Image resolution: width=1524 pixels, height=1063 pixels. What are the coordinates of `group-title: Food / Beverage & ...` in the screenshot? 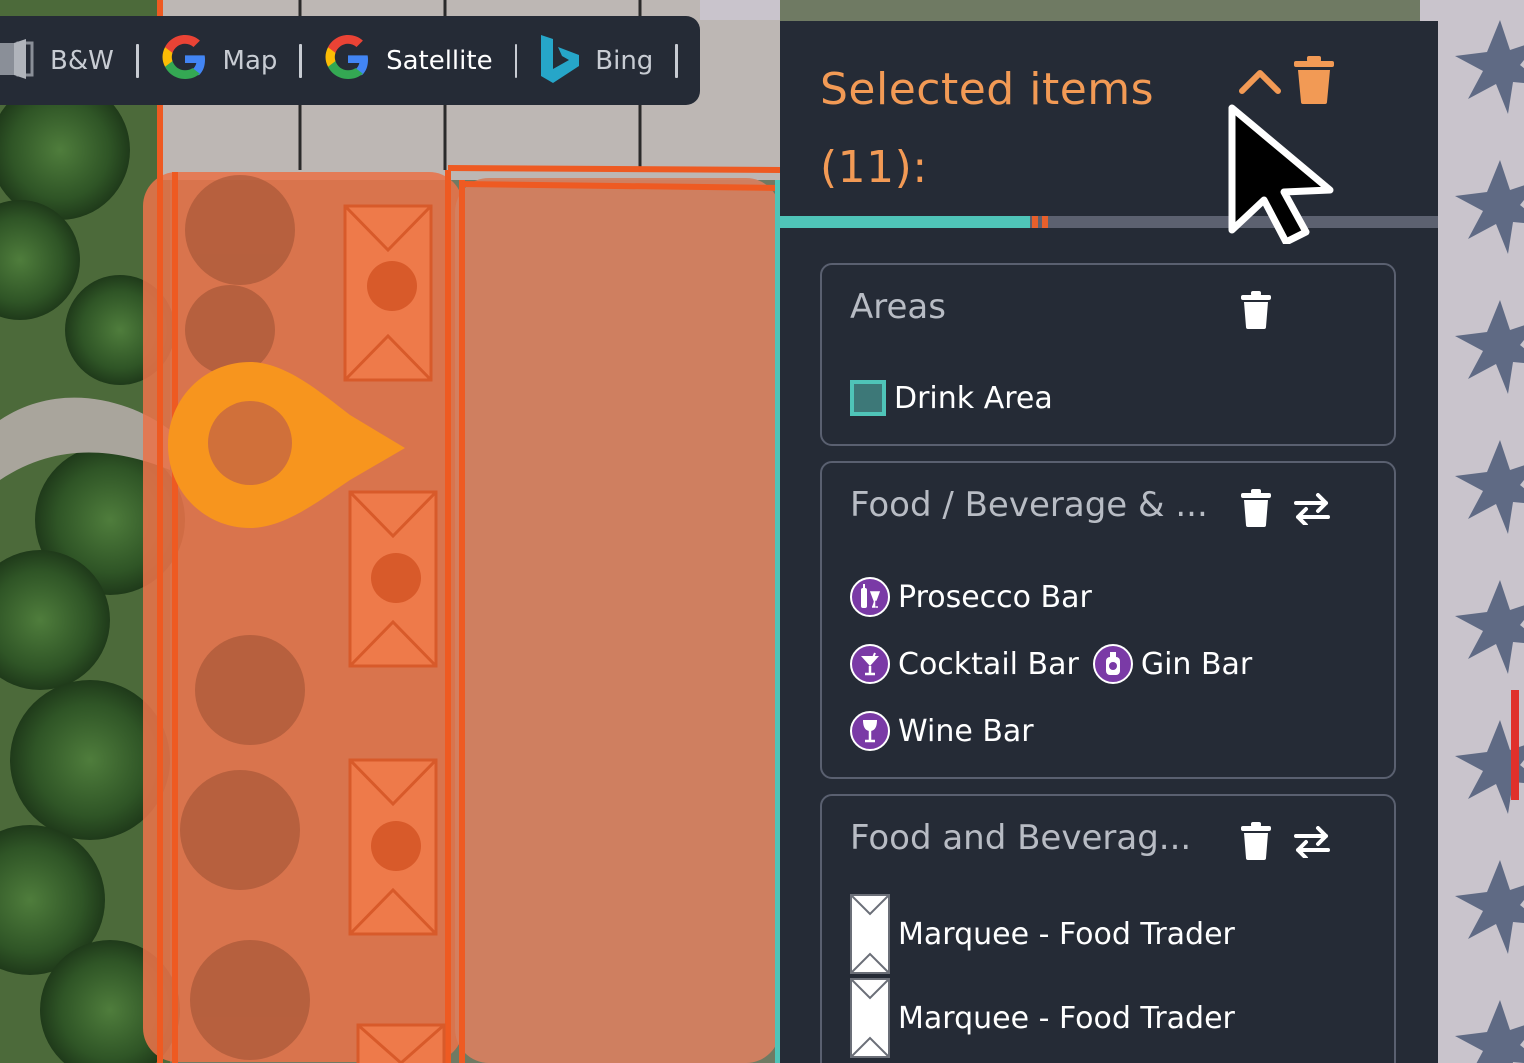 It's located at (1029, 505).